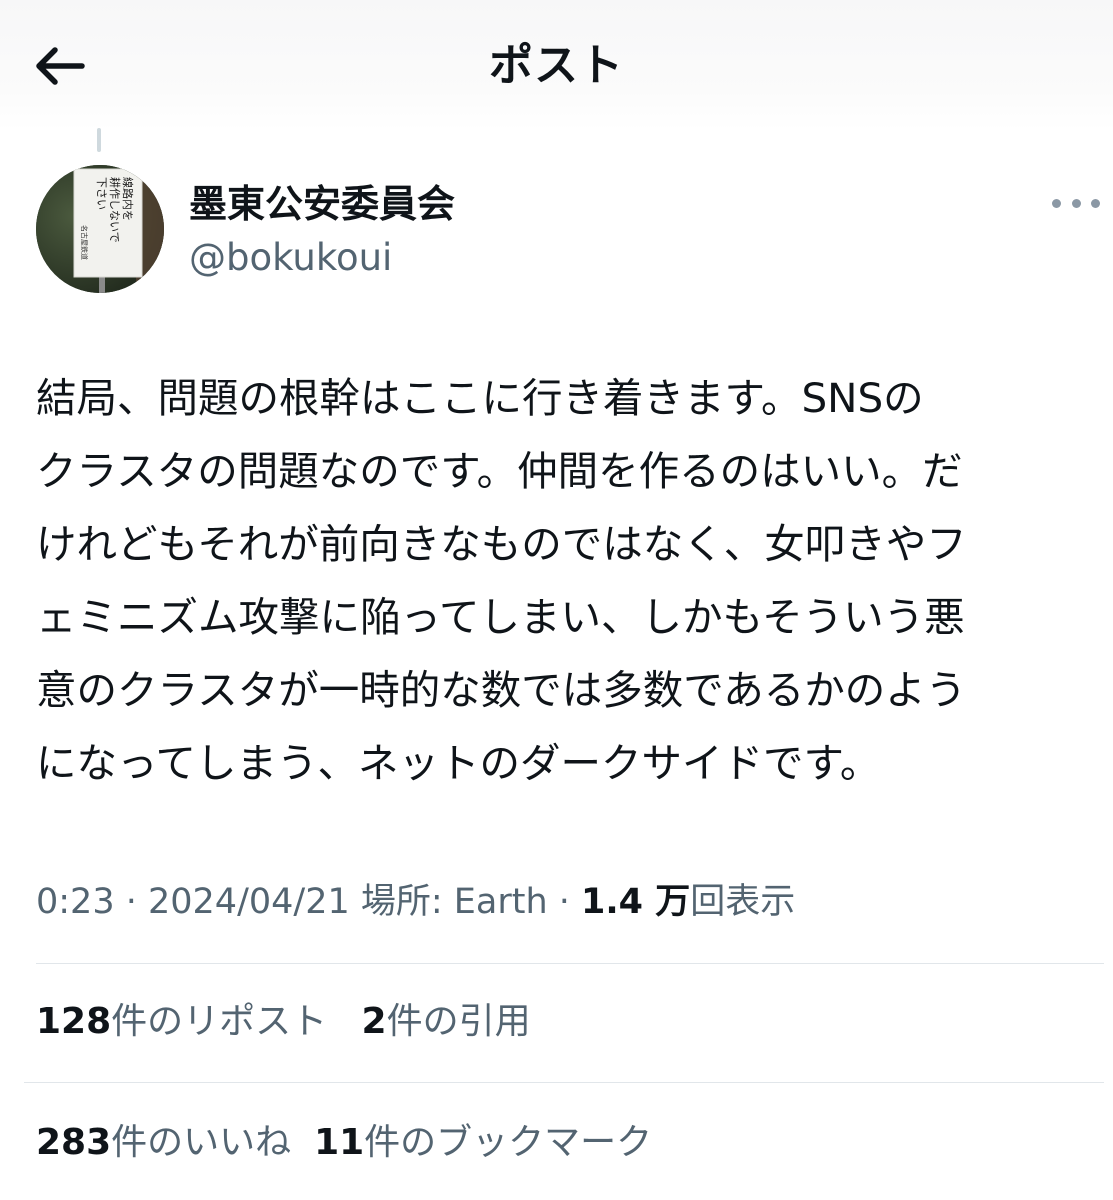 This screenshot has width=1113, height=1200. What do you see at coordinates (636, 902) in the screenshot?
I see `views-count: 1.4 万` at bounding box center [636, 902].